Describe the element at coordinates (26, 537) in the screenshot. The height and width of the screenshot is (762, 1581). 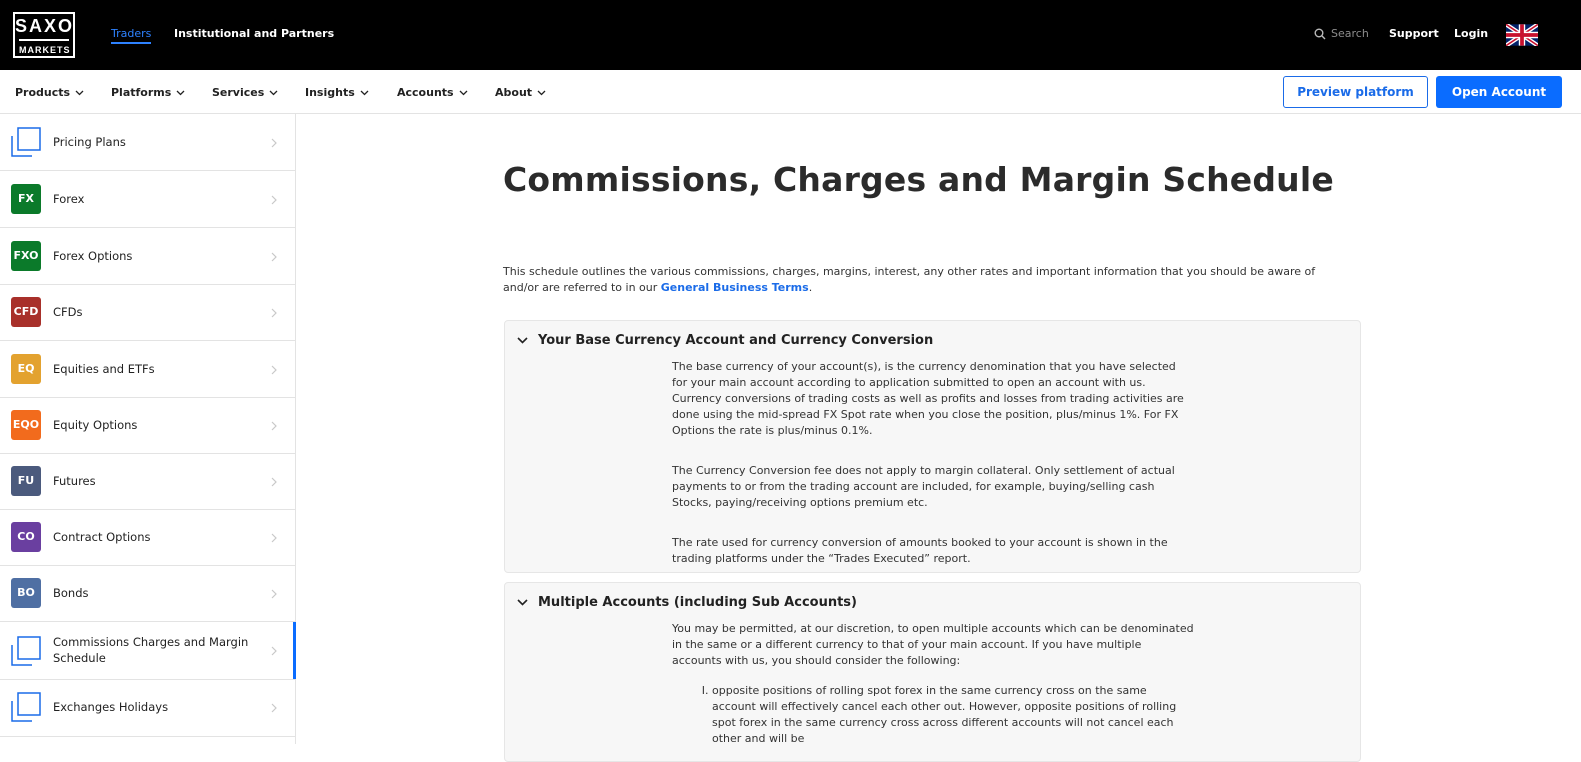
I see `contract-options-badge: CO` at that location.